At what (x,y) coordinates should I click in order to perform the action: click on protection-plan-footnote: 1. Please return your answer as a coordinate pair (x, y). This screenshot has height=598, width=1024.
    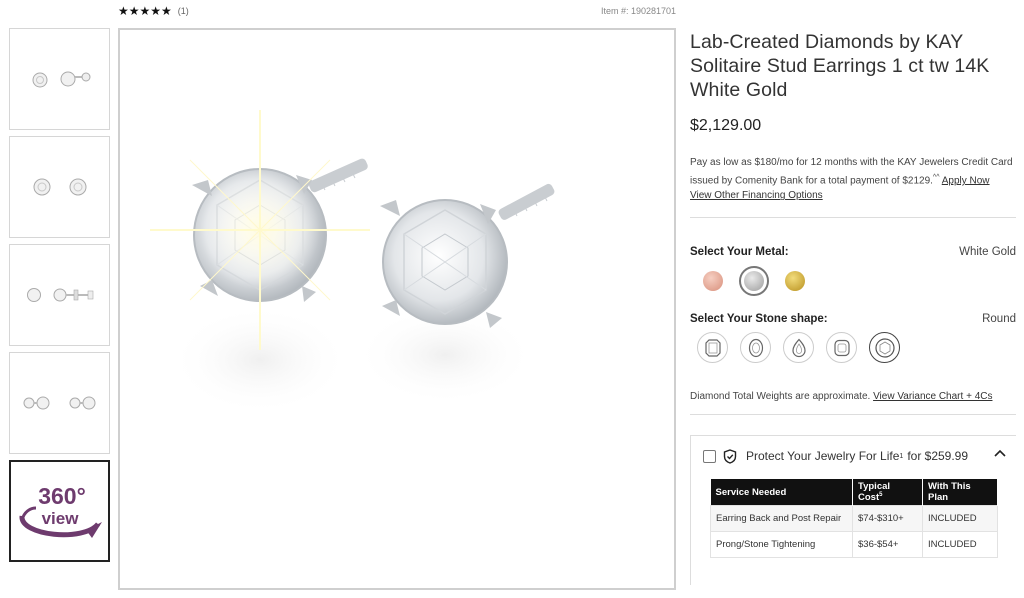
    Looking at the image, I should click on (901, 456).